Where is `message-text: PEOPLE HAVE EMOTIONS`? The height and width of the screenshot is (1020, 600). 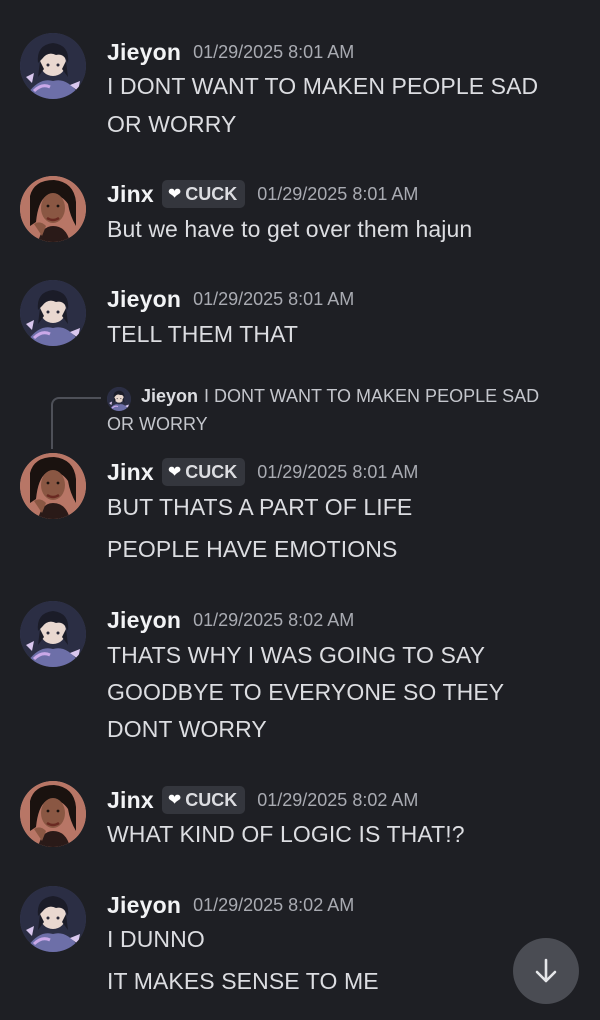 message-text: PEOPLE HAVE EMOTIONS is located at coordinates (252, 549).